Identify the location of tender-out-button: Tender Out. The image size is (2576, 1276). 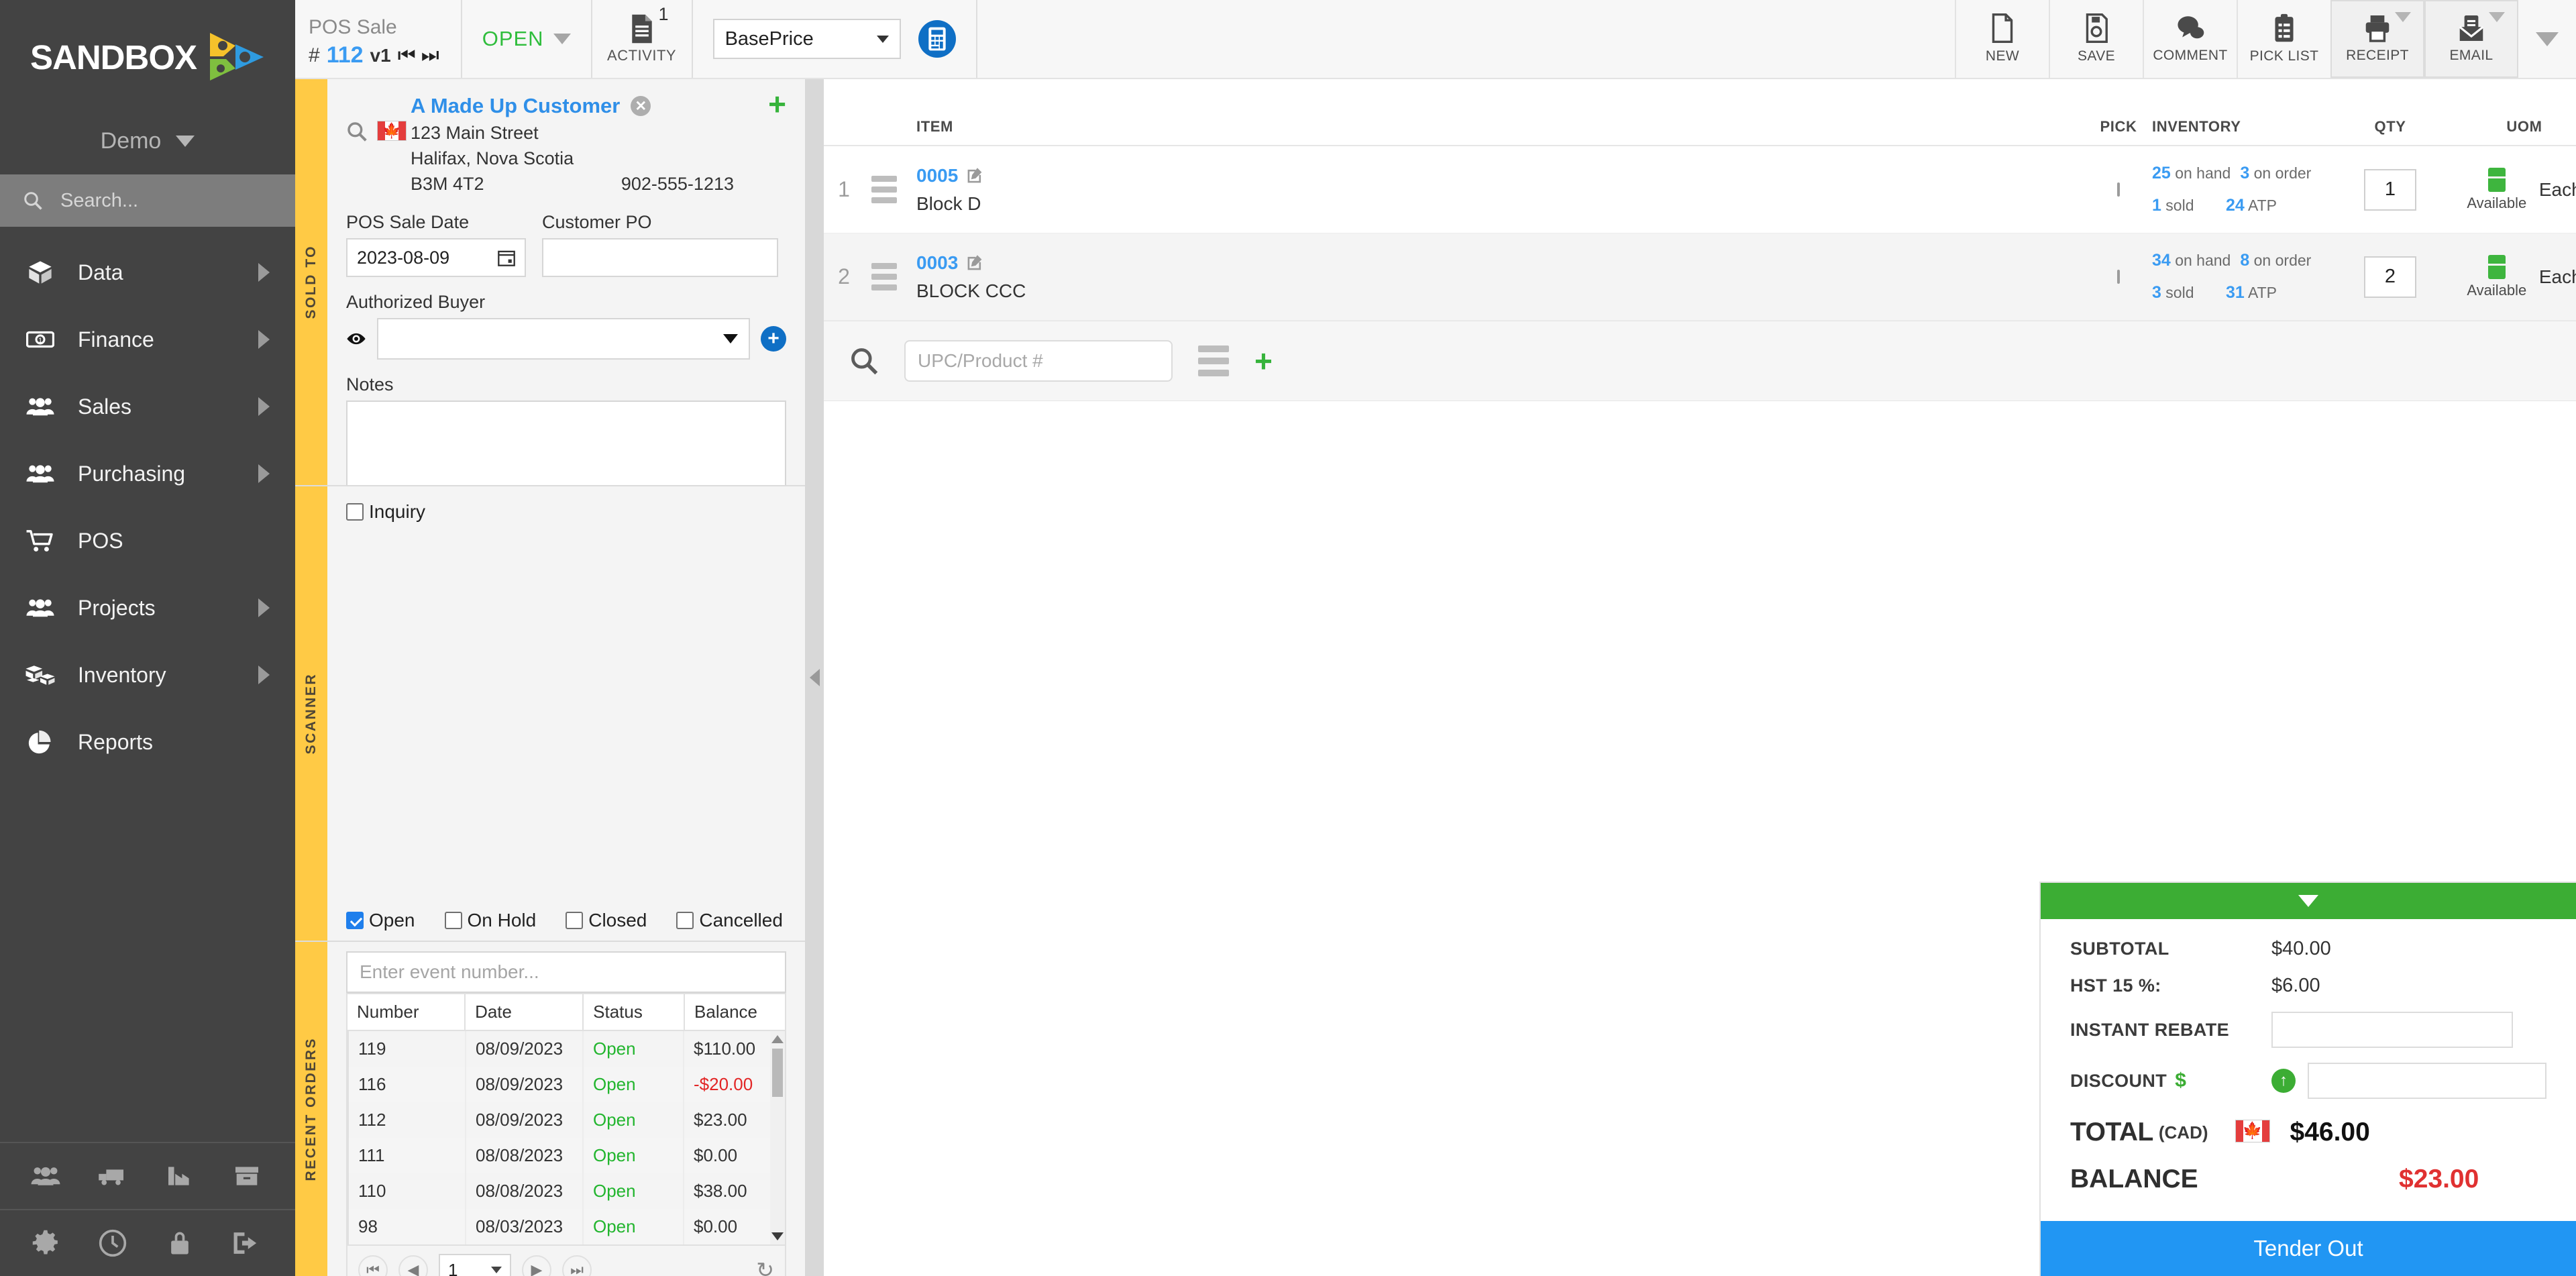
(2308, 1249).